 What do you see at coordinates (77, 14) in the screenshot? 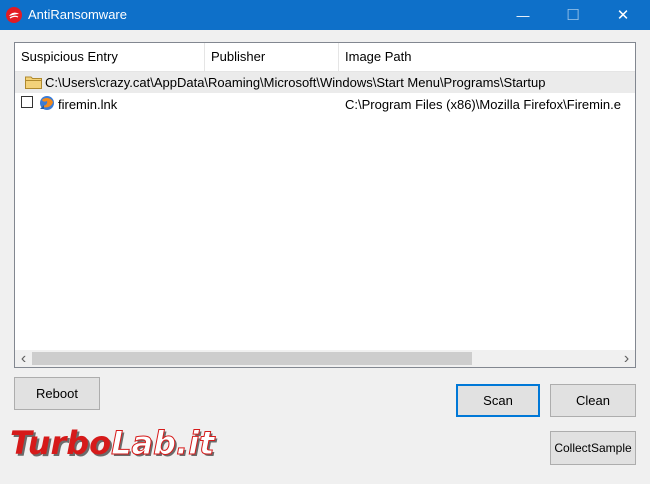
I see `window-title: AntiRansomware` at bounding box center [77, 14].